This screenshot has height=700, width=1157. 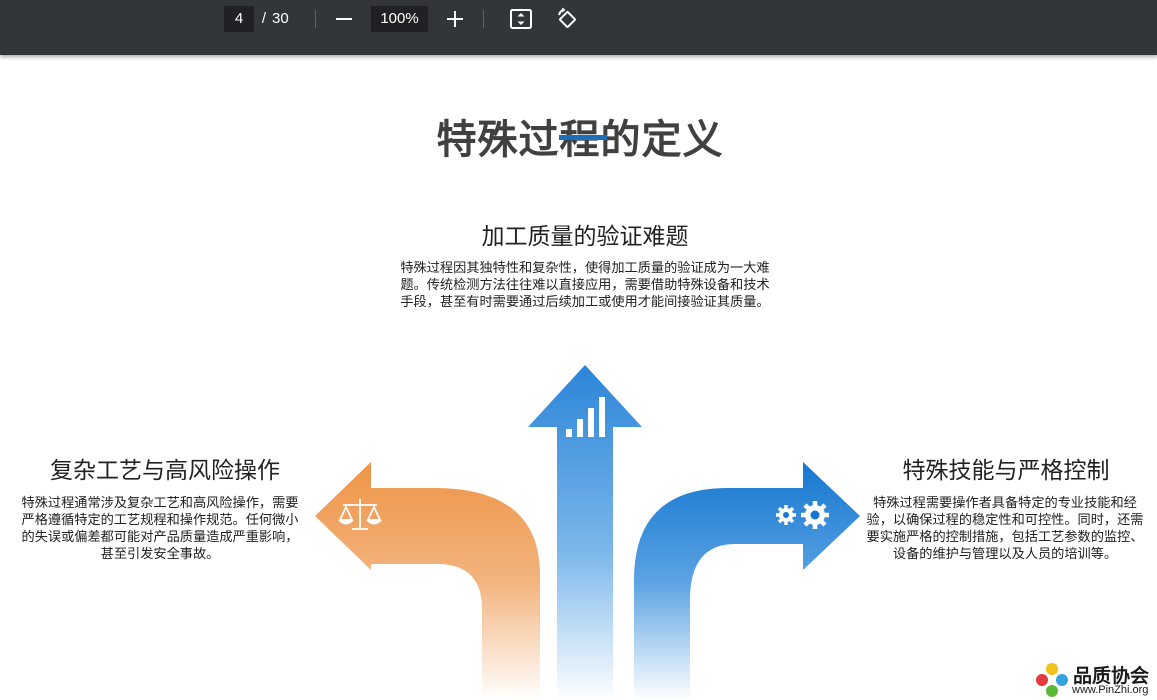 I want to click on plus-icon, so click(x=455, y=19).